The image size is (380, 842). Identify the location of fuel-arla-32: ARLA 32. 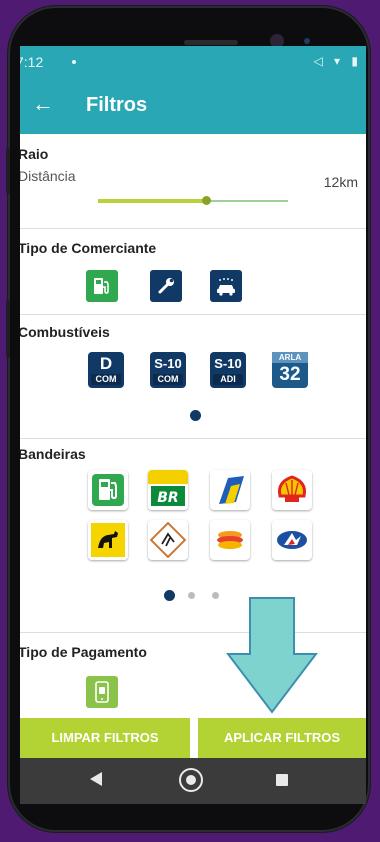
(290, 370).